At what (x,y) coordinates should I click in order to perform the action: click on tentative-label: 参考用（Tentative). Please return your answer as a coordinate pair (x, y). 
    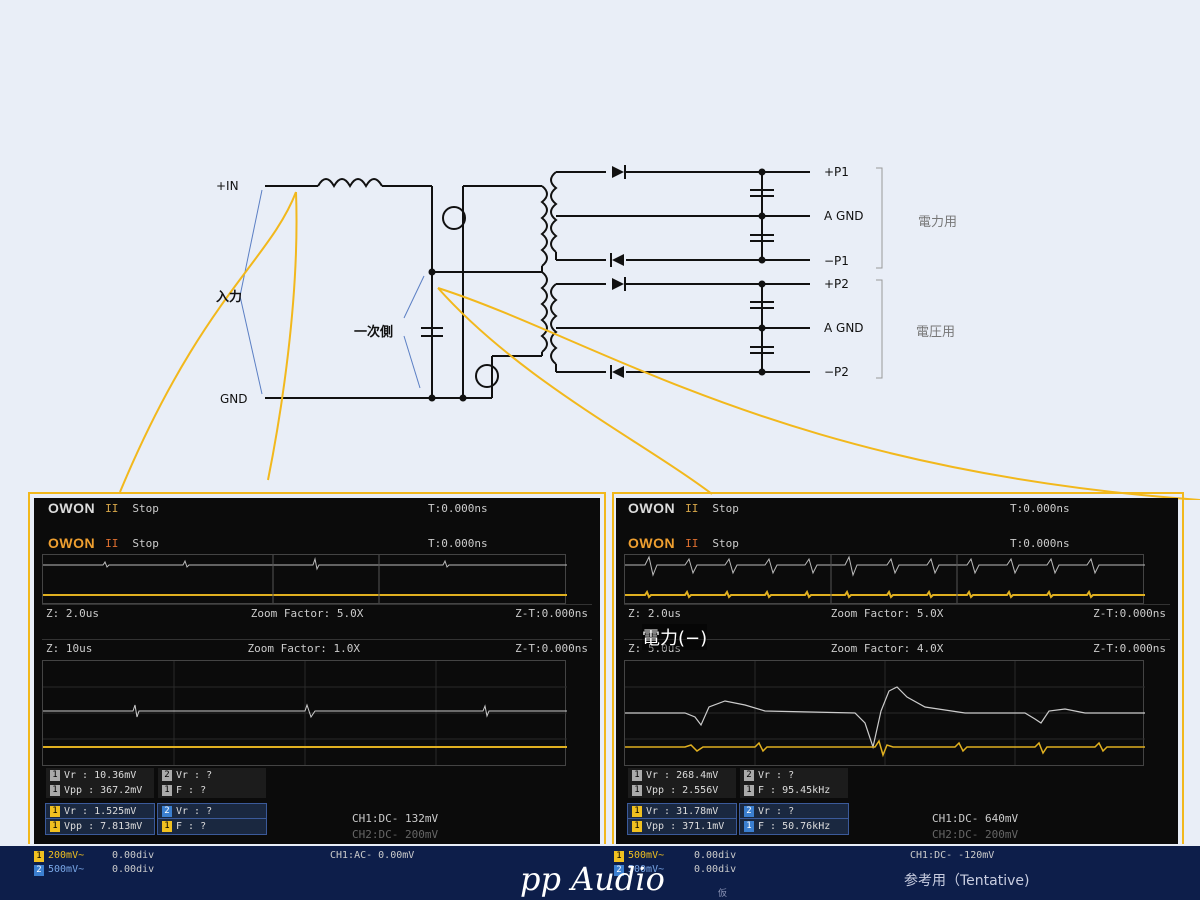
    Looking at the image, I should click on (967, 881).